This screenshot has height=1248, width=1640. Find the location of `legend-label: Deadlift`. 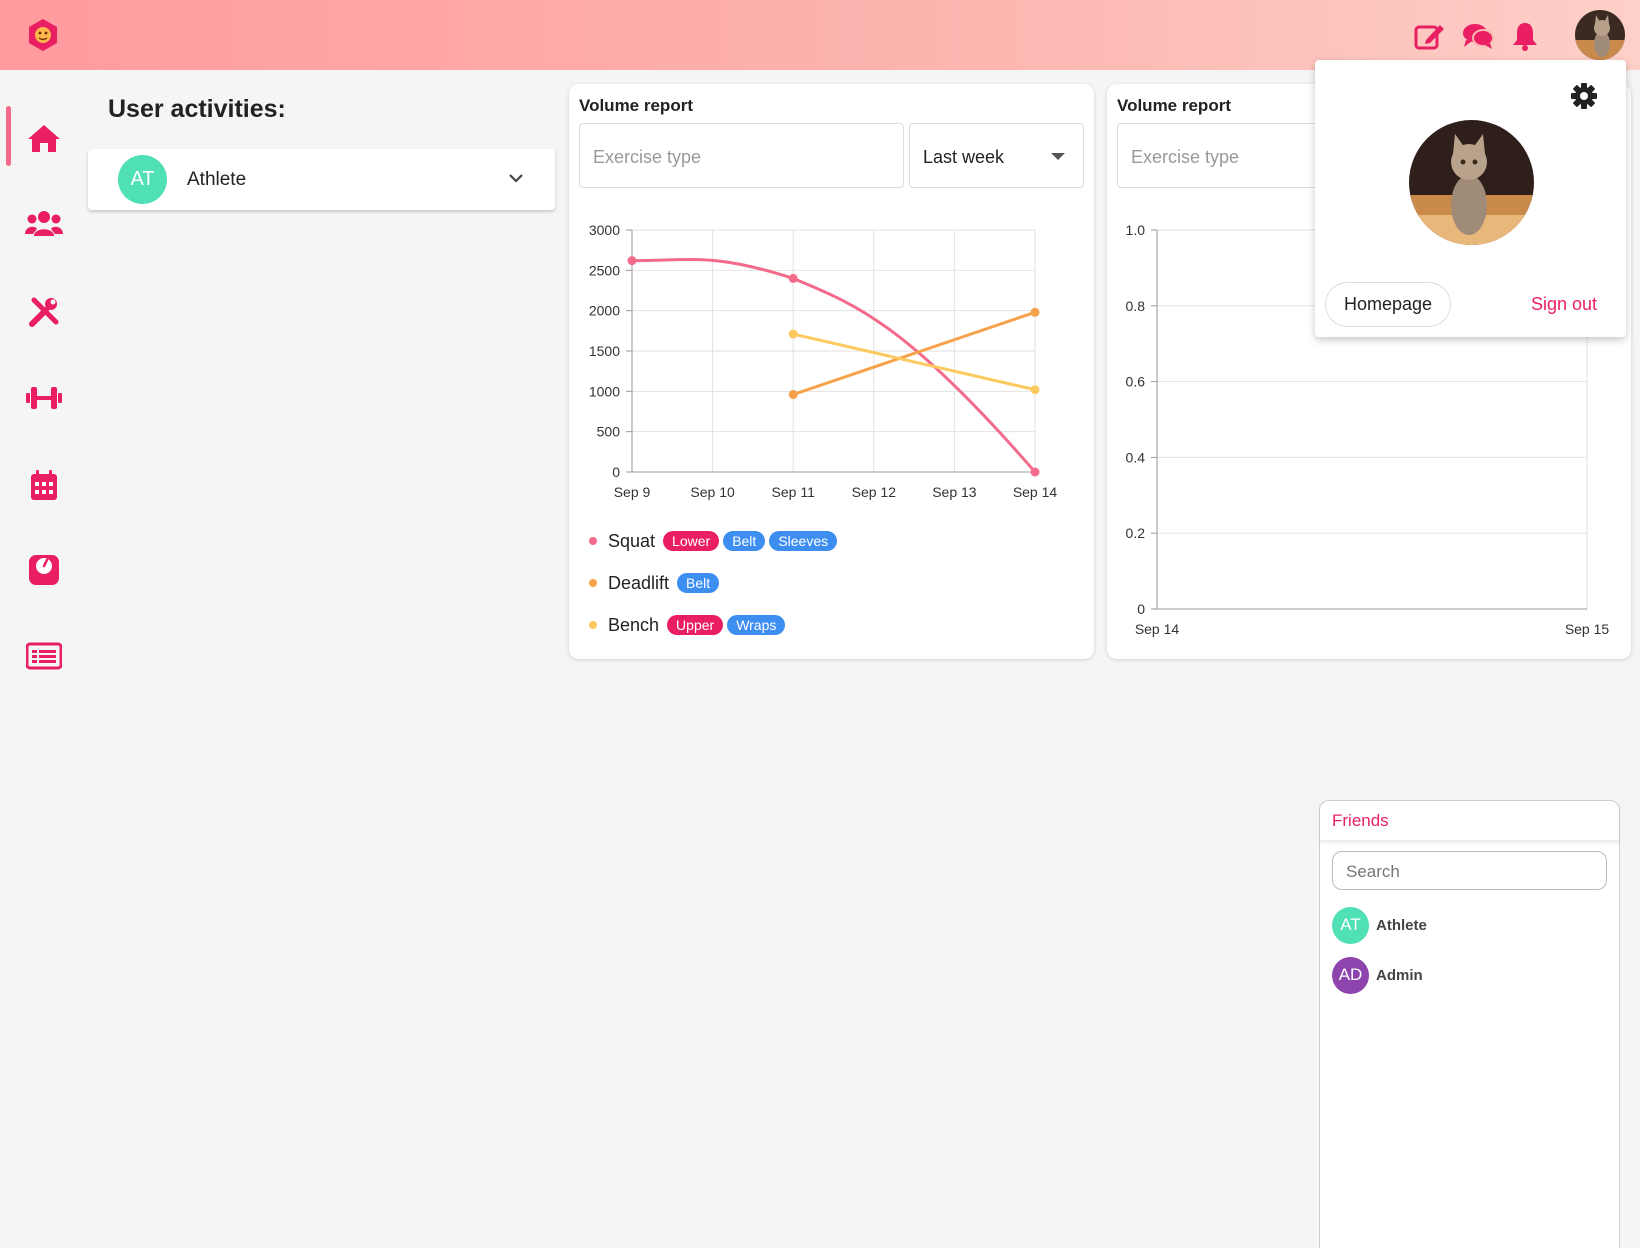

legend-label: Deadlift is located at coordinates (639, 582).